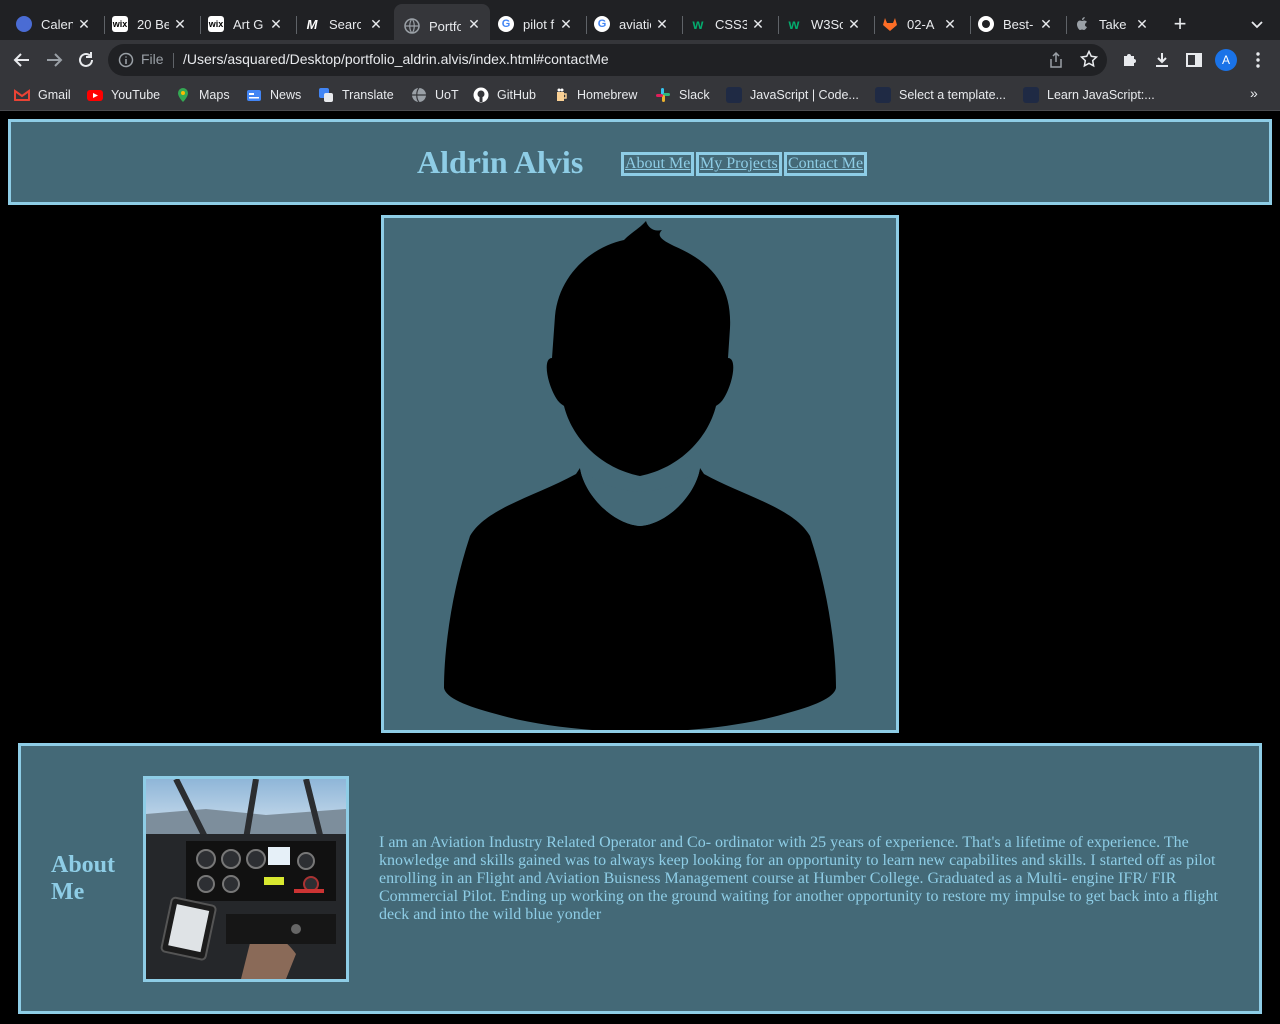 Image resolution: width=1280 pixels, height=1024 pixels. What do you see at coordinates (86, 60) in the screenshot?
I see `reload-button` at bounding box center [86, 60].